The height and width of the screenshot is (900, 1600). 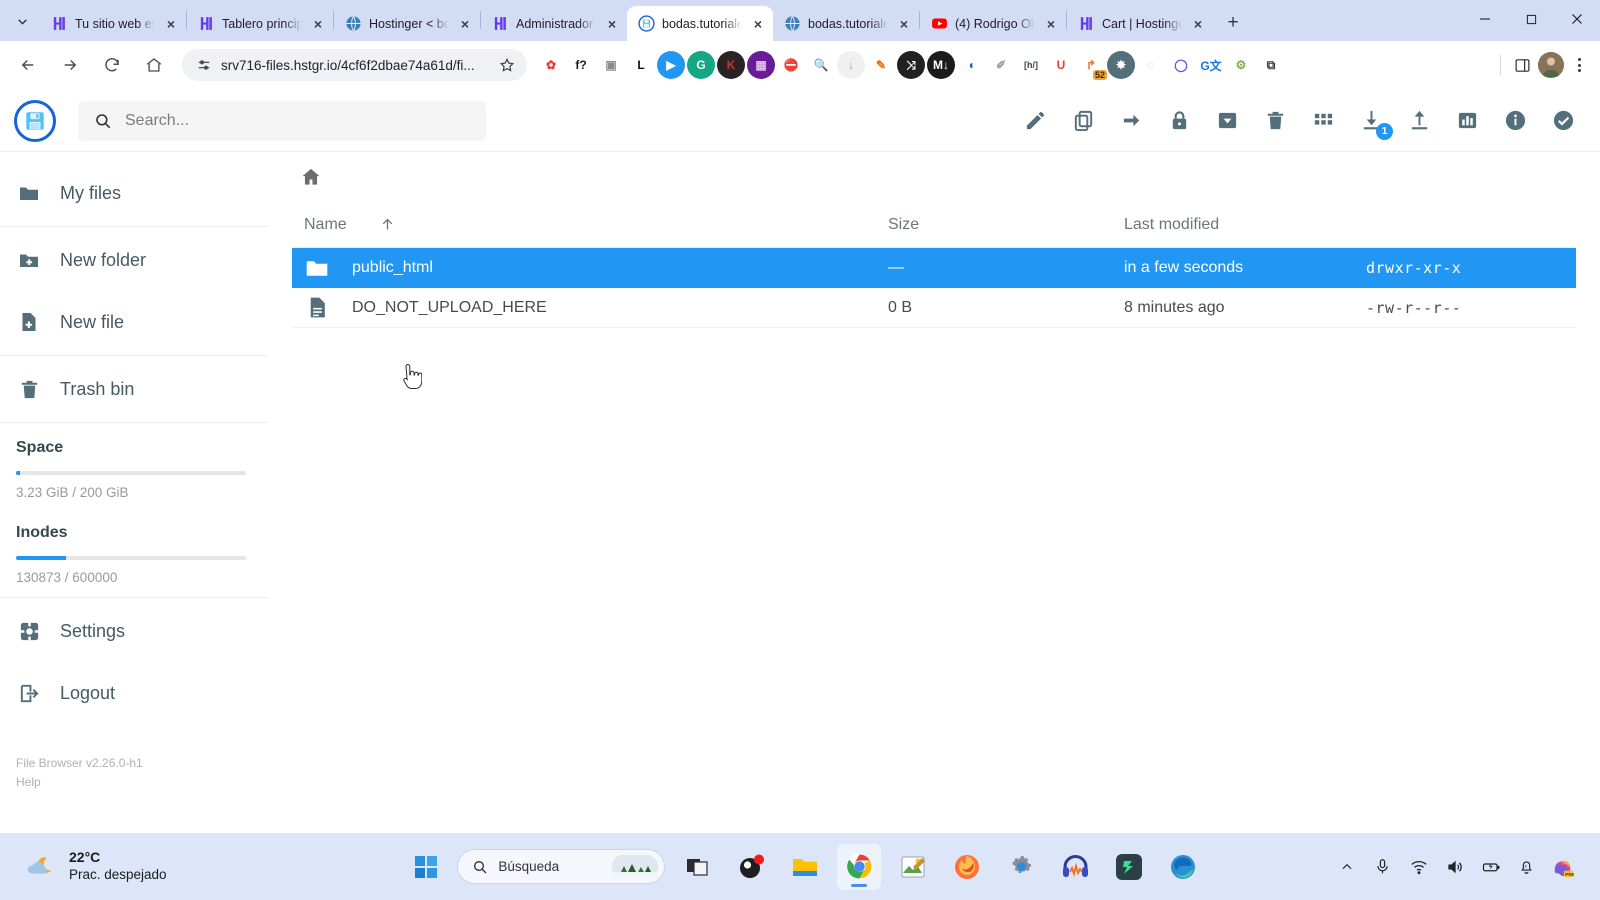 I want to click on google-chrome-icon, so click(x=859, y=866).